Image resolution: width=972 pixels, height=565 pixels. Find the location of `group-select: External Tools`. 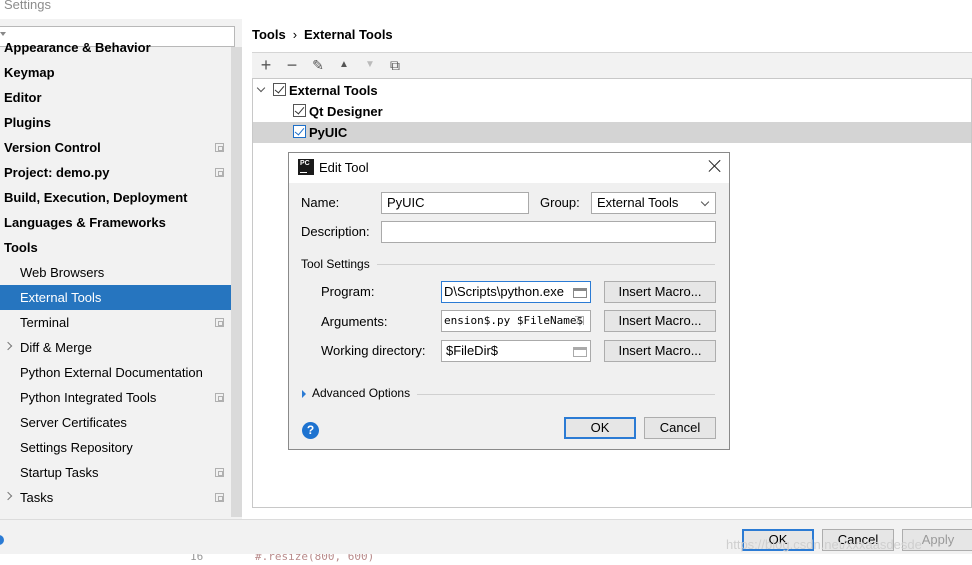

group-select: External Tools is located at coordinates (653, 203).